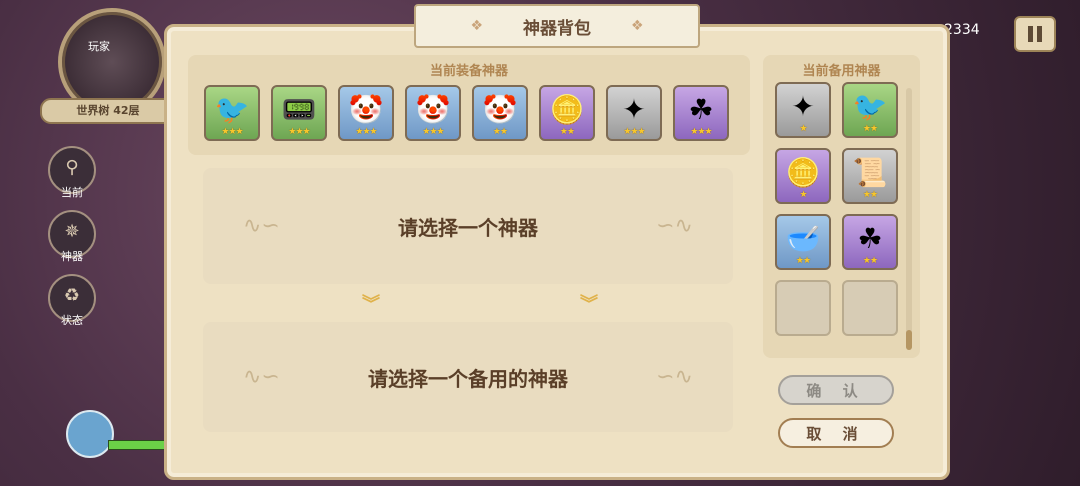 The width and height of the screenshot is (1080, 486). What do you see at coordinates (72, 192) in the screenshot?
I see `side-label-current: 当前` at bounding box center [72, 192].